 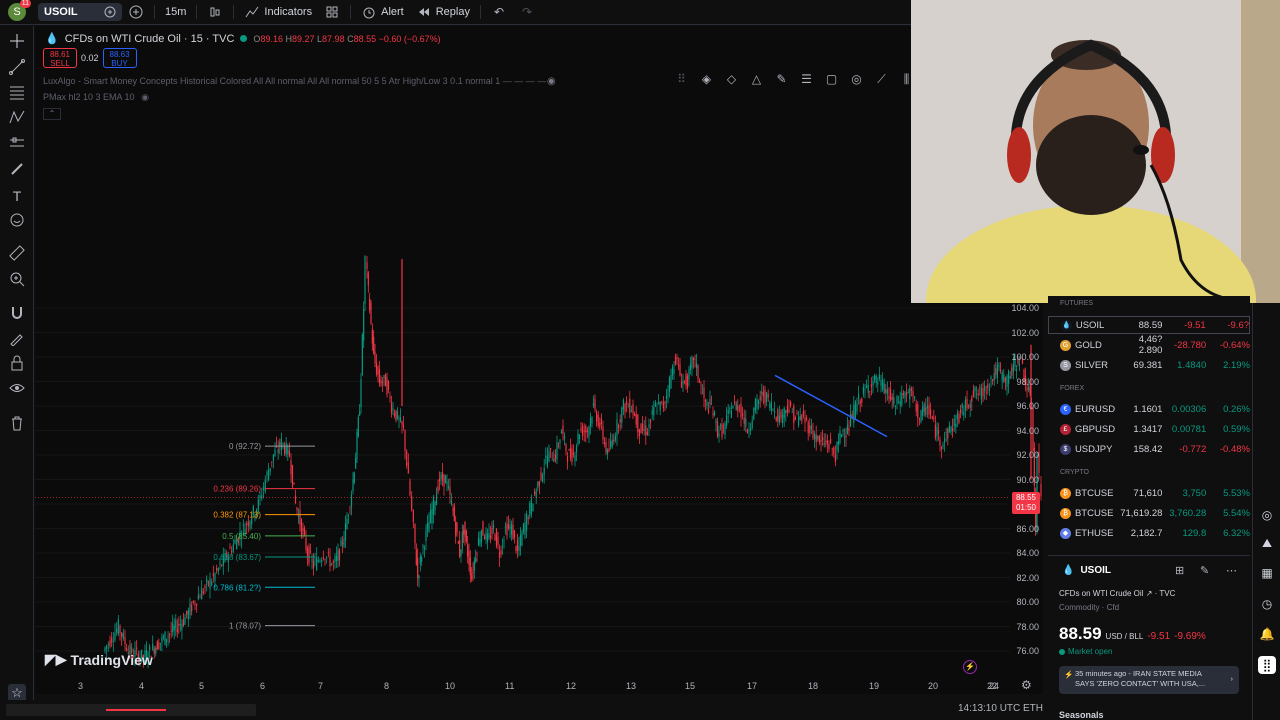 I want to click on watchlist-row: 💧 USOIL 88.59 -9.51 -9.6?, so click(x=1149, y=325).